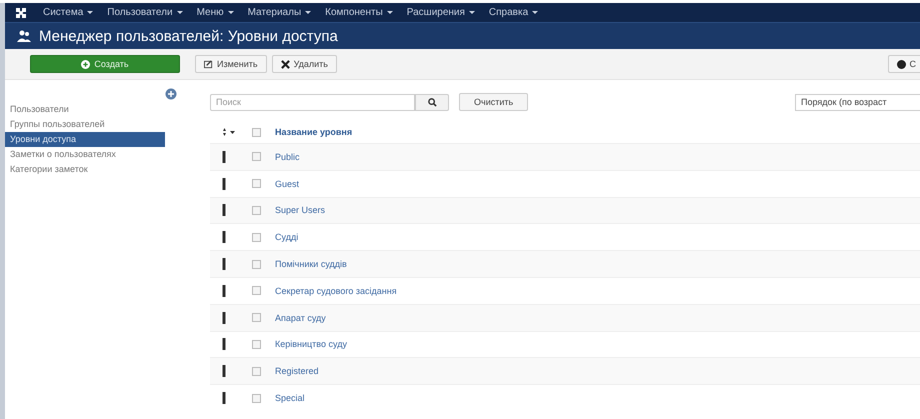 The image size is (920, 419). Describe the element at coordinates (313, 132) in the screenshot. I see `column-header: Название уровня` at that location.